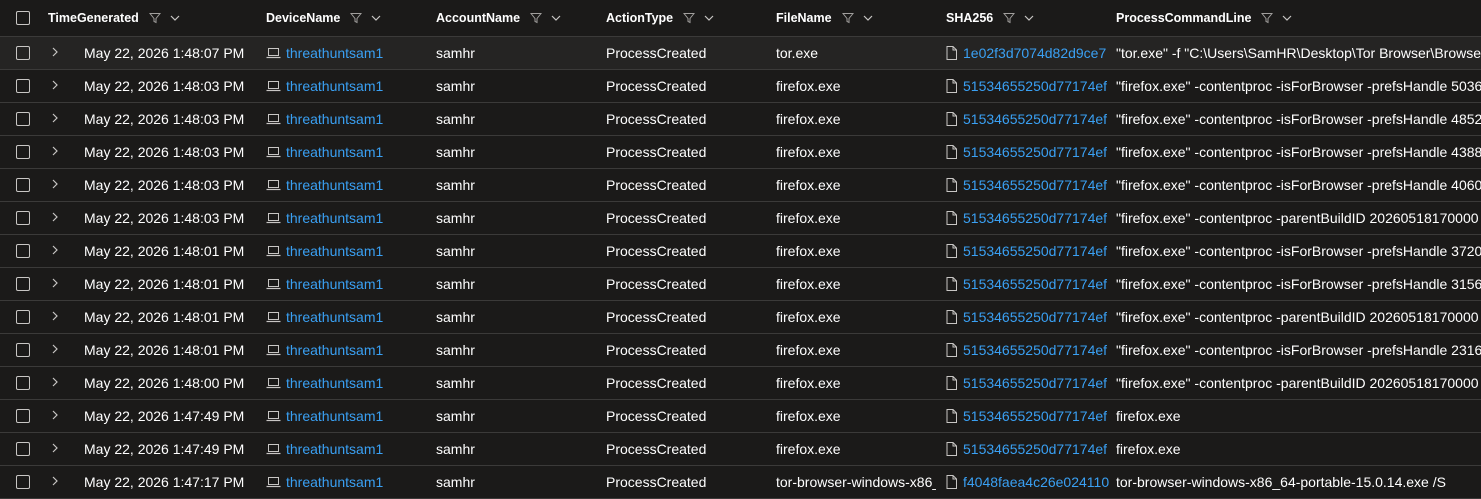 This screenshot has width=1481, height=499. Describe the element at coordinates (516, 18) in the screenshot. I see `column-header-accountname: AccountName` at that location.